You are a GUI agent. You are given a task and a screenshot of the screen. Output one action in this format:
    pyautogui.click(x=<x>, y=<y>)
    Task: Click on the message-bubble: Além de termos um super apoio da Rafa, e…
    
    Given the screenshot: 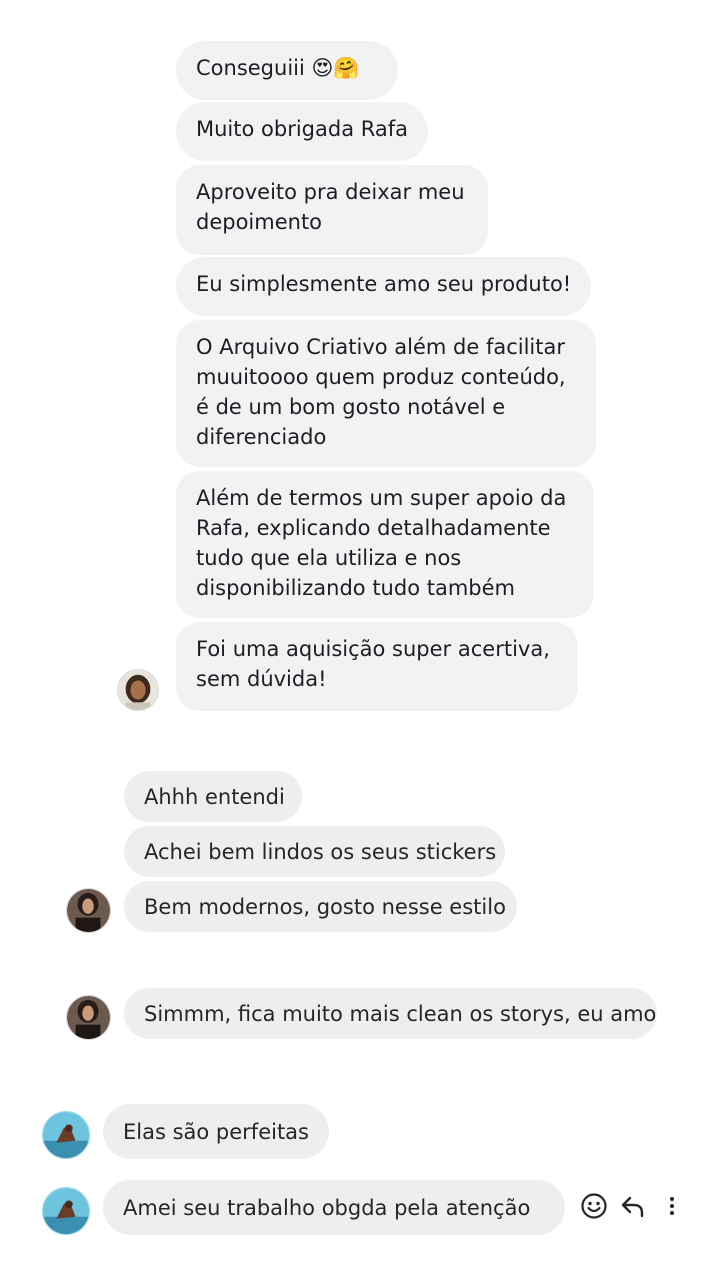 What is the action you would take?
    pyautogui.click(x=385, y=544)
    